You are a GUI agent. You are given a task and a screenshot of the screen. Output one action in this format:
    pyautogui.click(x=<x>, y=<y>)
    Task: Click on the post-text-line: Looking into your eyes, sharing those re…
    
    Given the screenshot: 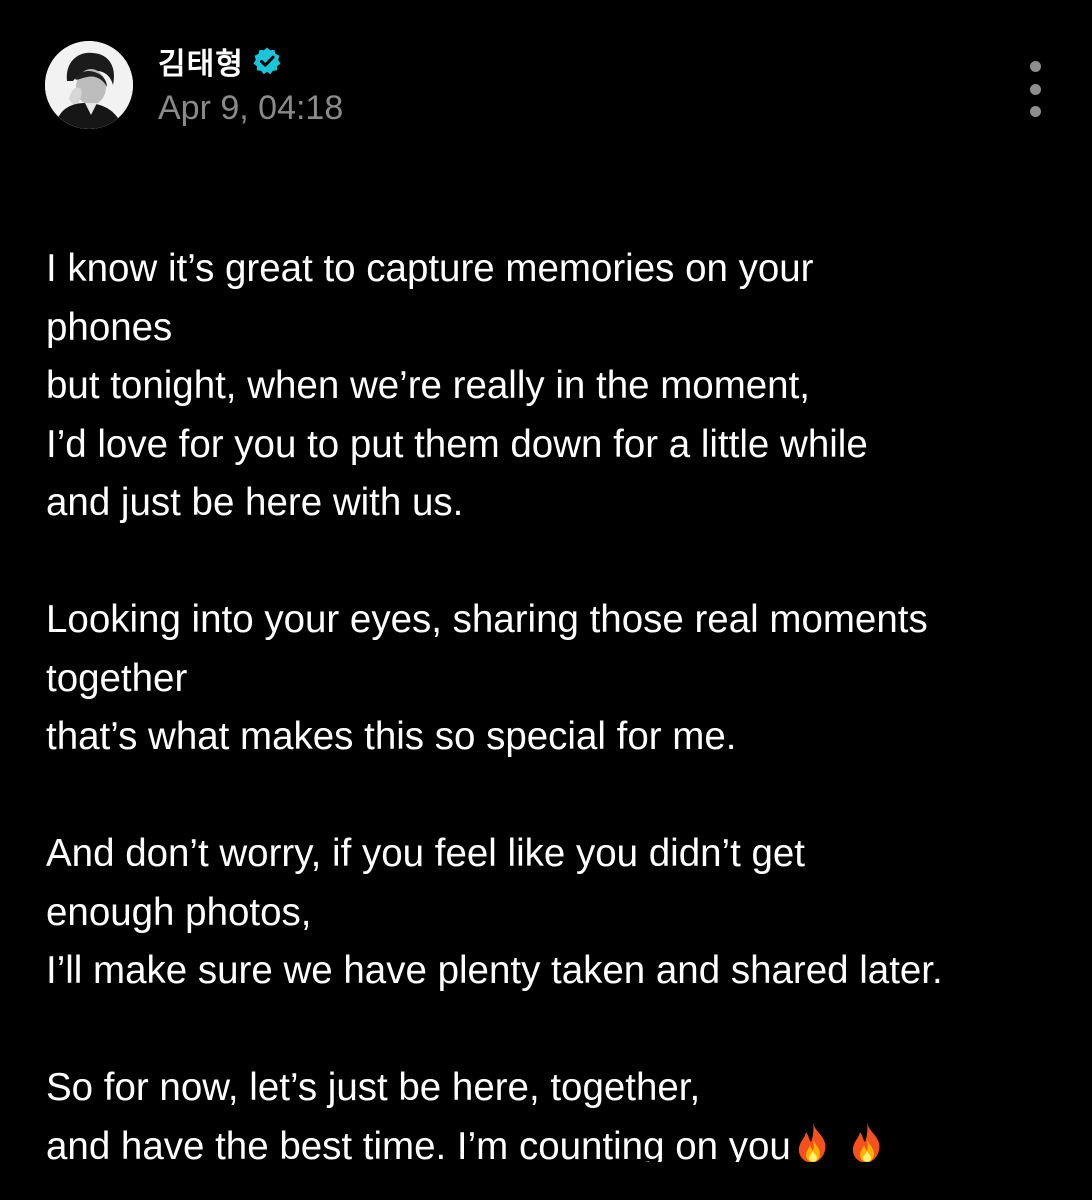 What is the action you would take?
    pyautogui.click(x=487, y=619)
    